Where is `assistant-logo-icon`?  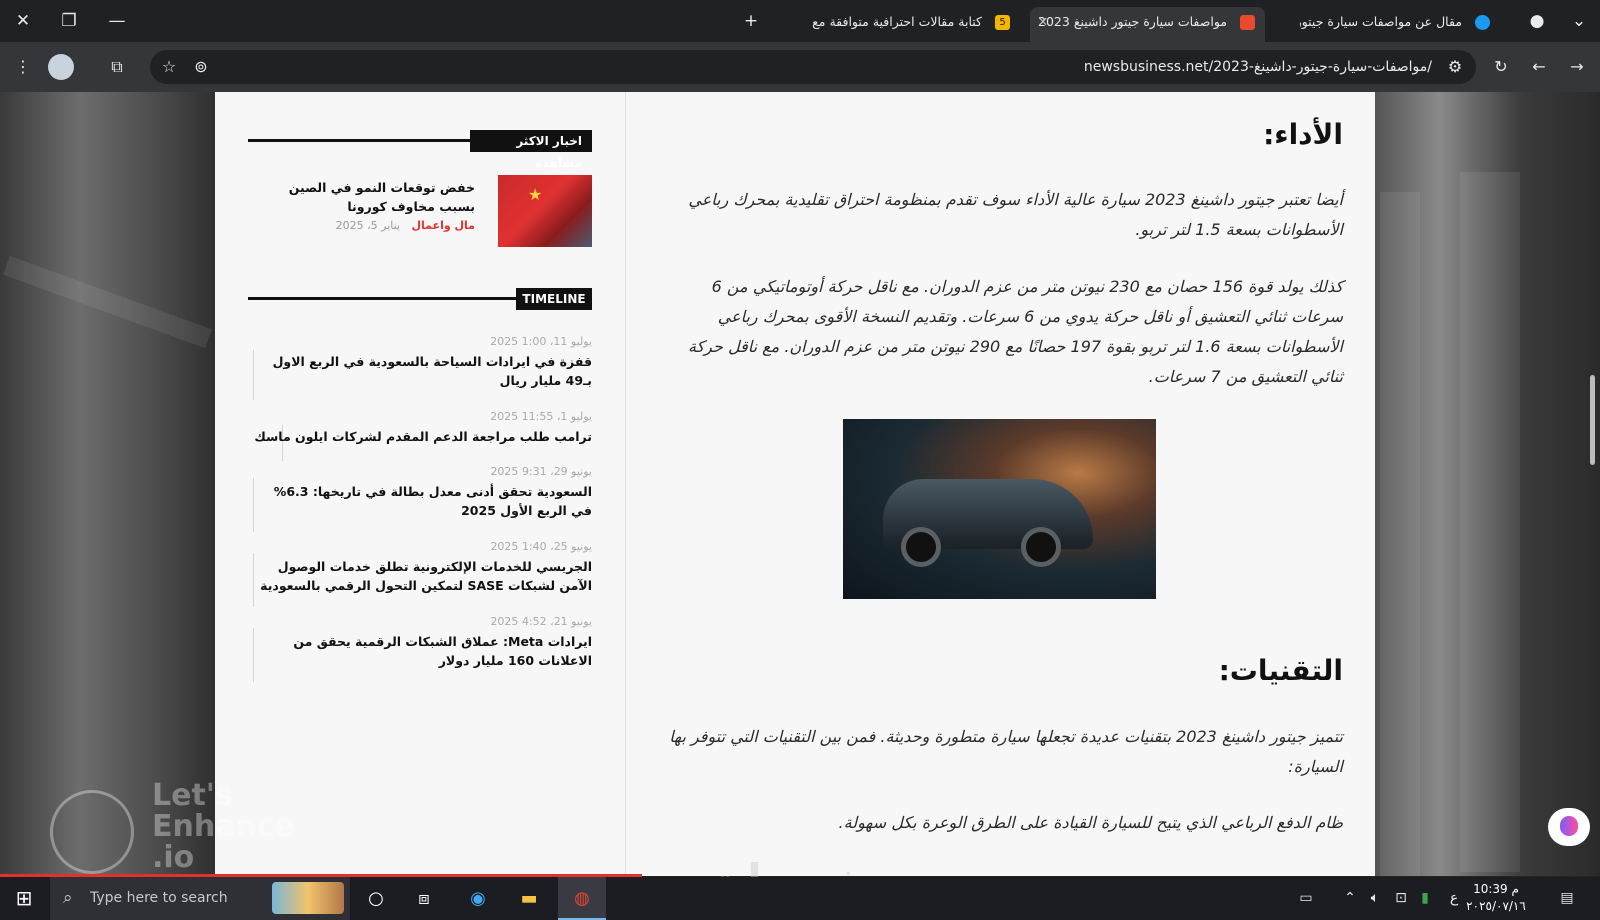
assistant-logo-icon is located at coordinates (1569, 826).